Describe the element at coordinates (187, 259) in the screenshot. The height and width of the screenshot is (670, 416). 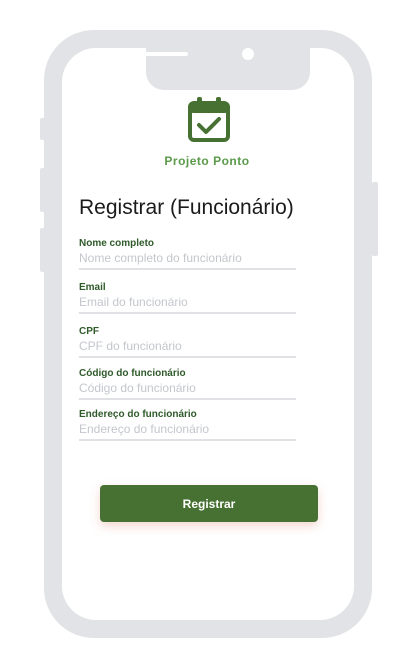
I see `nome-completo-input` at that location.